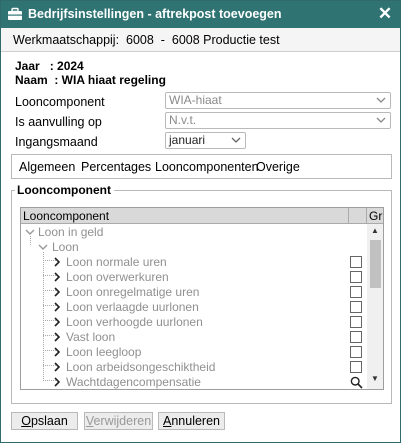 The image size is (401, 443). What do you see at coordinates (376, 216) in the screenshot?
I see `column-header-gr: Gr` at bounding box center [376, 216].